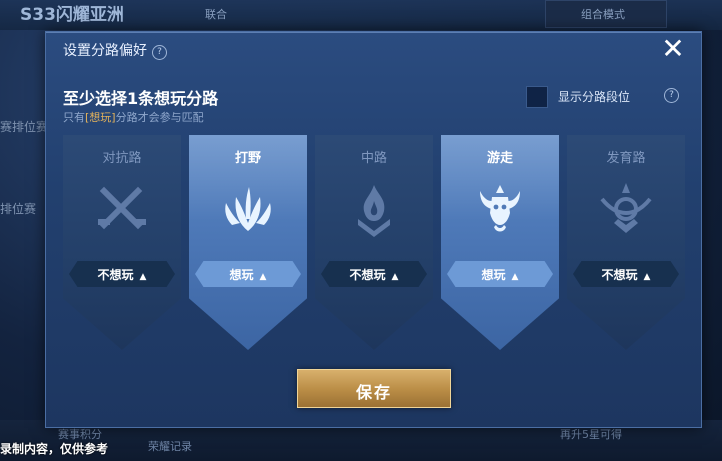 The width and height of the screenshot is (722, 461). What do you see at coordinates (170, 446) in the screenshot?
I see `lobby-bottom-item: 荣耀记录` at bounding box center [170, 446].